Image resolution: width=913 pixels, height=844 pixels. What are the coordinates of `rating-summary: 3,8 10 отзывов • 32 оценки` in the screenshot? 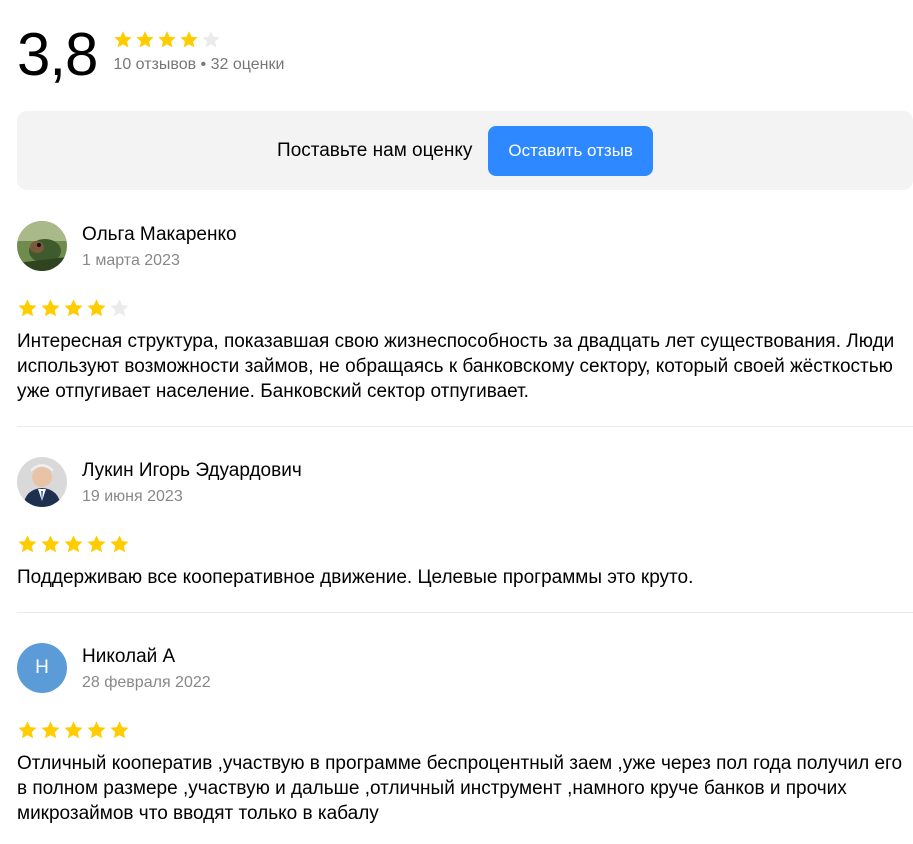 It's located at (150, 55).